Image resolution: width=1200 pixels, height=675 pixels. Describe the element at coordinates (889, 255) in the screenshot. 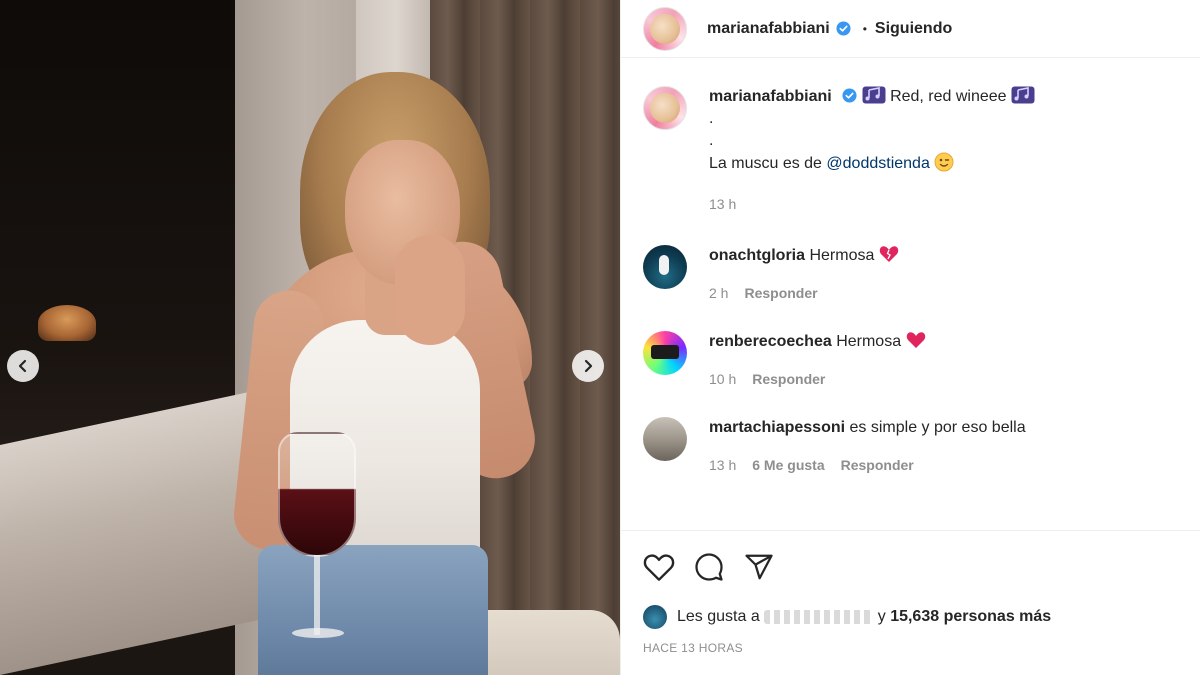

I see `broken-heart-icon` at that location.